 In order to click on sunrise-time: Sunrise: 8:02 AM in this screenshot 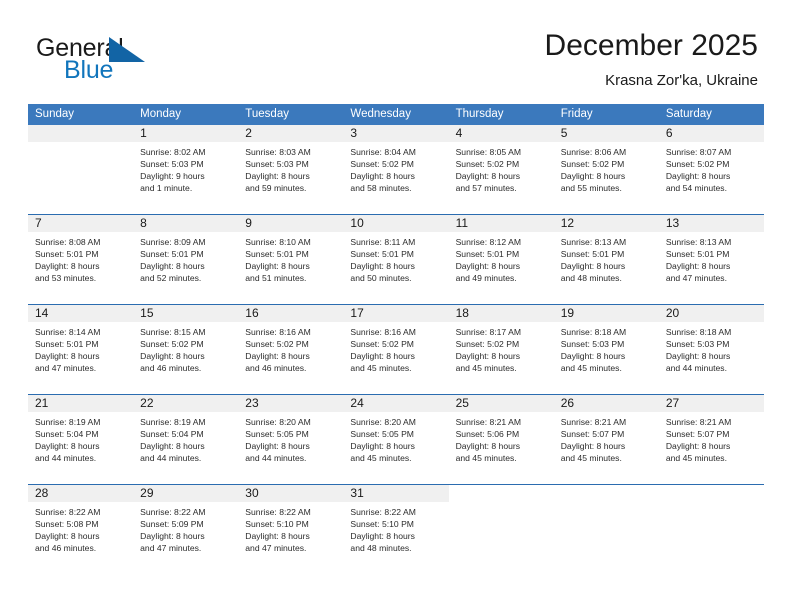, I will do `click(173, 152)`.